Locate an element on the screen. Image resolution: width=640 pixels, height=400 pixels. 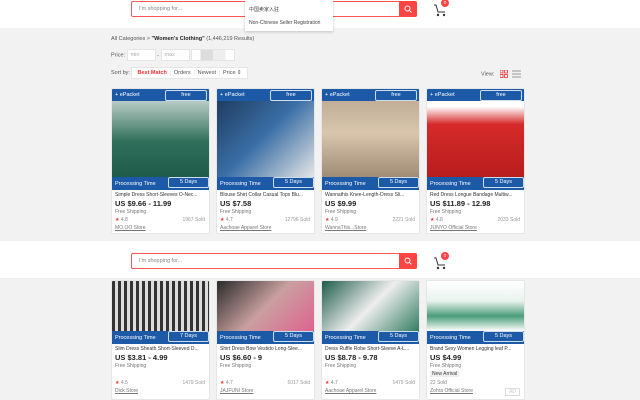
new-arrival-badge: New Arrival is located at coordinates (445, 374).